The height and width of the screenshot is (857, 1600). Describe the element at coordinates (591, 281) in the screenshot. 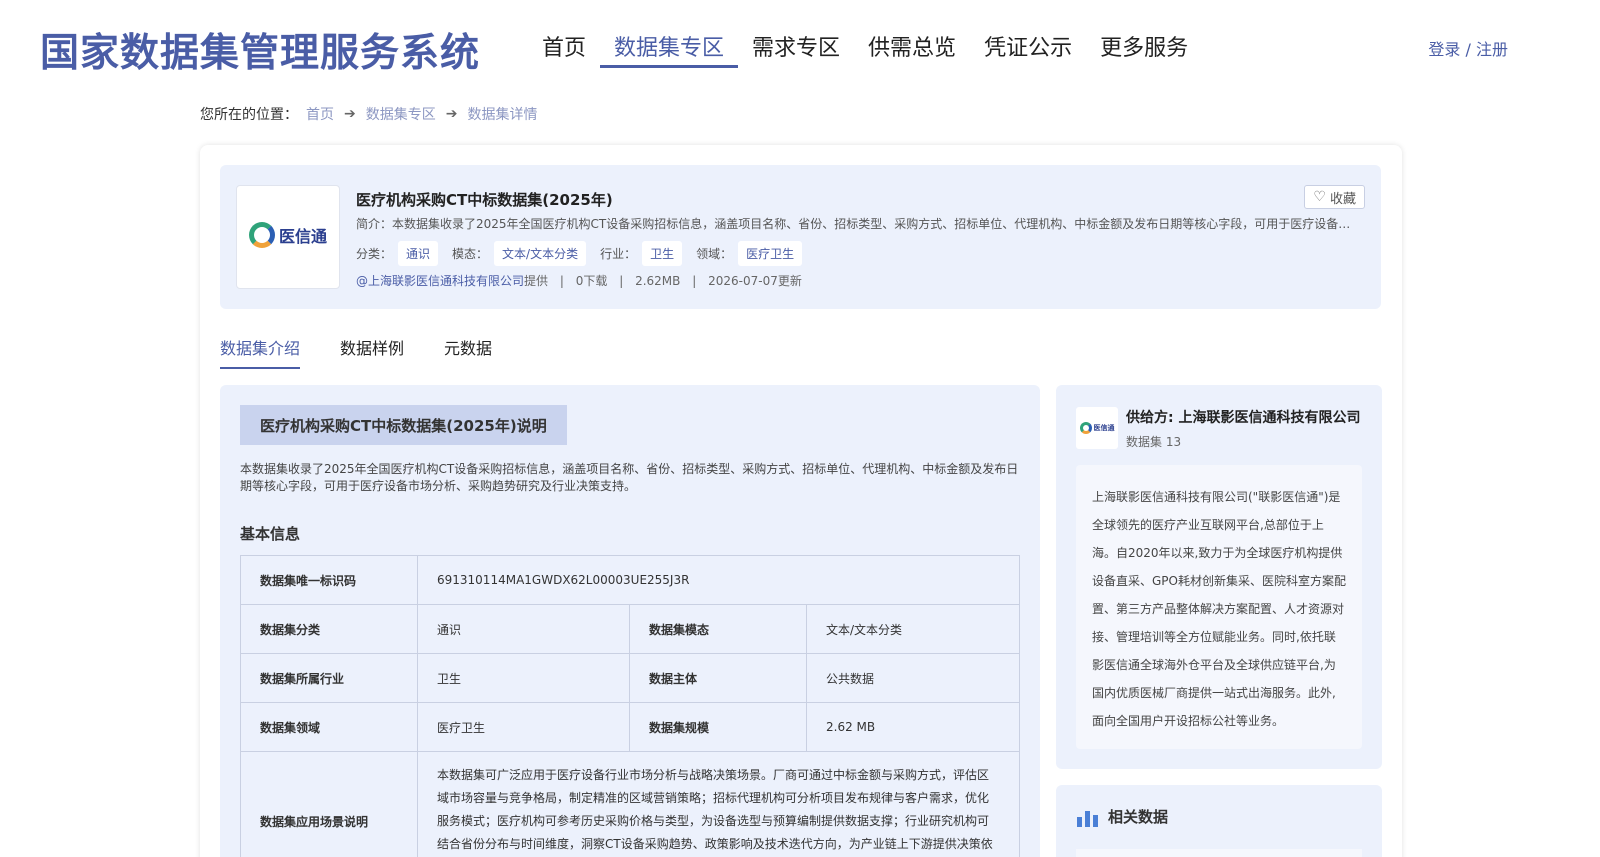

I see `download-count: 0下载` at that location.